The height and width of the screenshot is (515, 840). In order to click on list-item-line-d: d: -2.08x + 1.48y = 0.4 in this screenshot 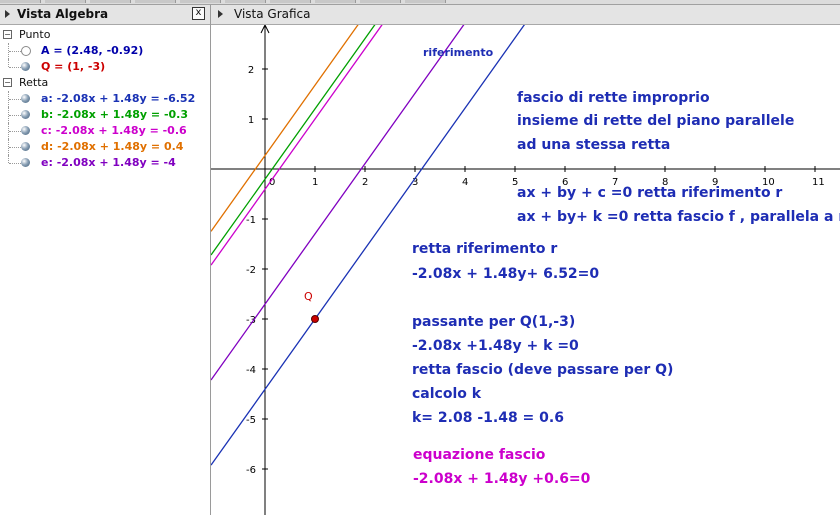, I will do `click(105, 147)`.